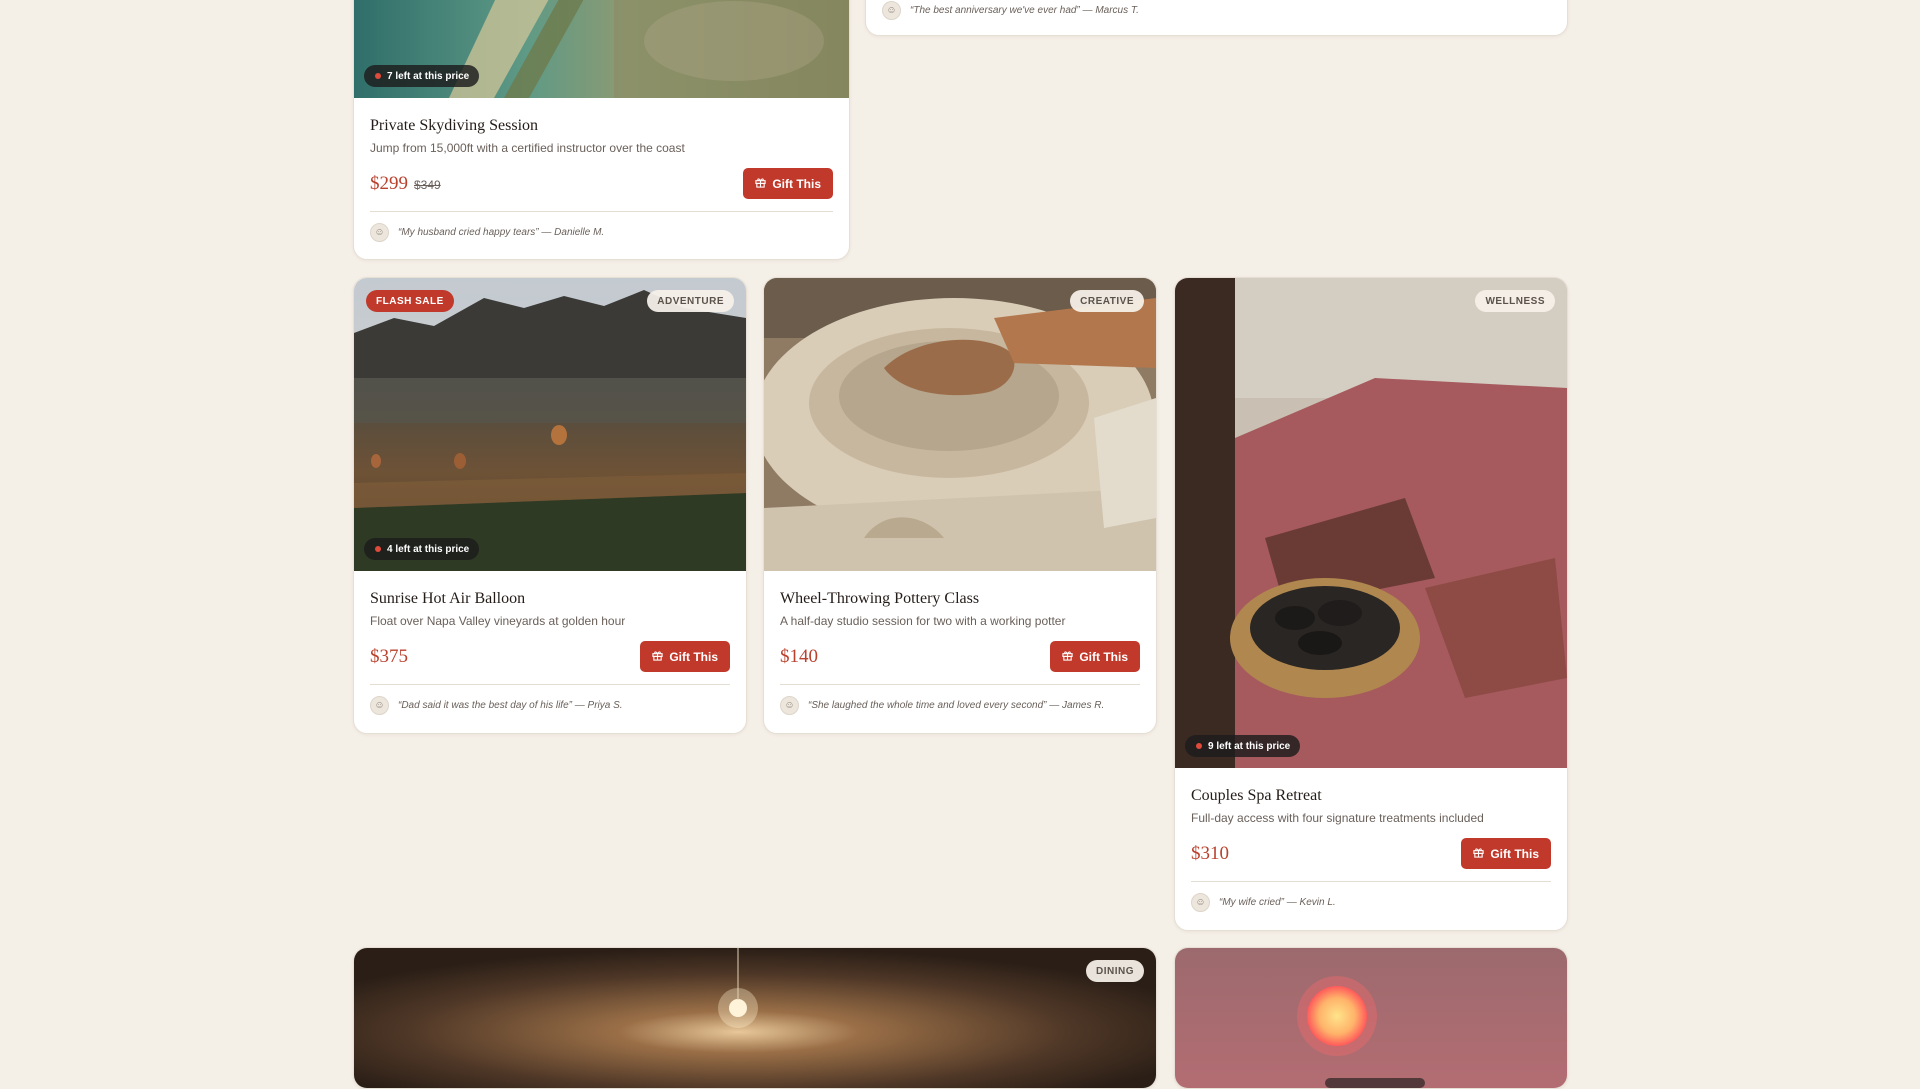  I want to click on sunset-image-graphic, so click(1371, 1018).